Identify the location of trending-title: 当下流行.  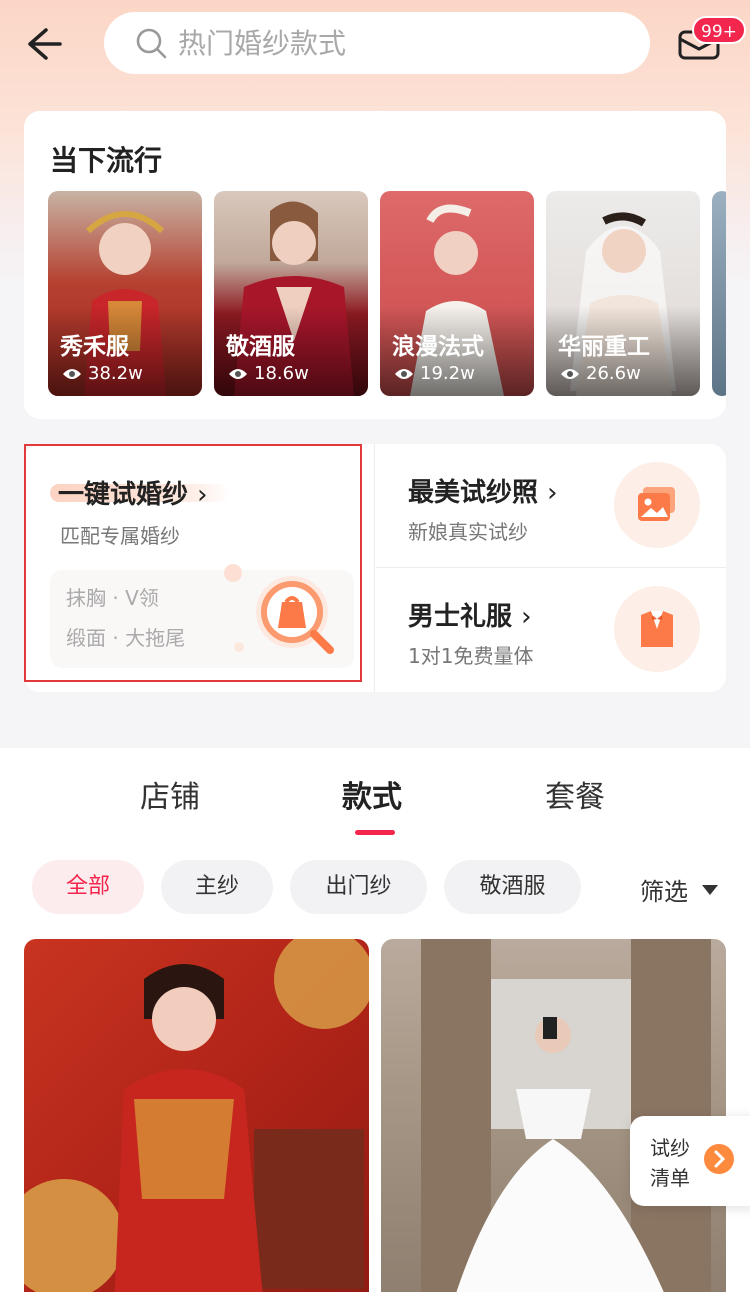
(106, 160).